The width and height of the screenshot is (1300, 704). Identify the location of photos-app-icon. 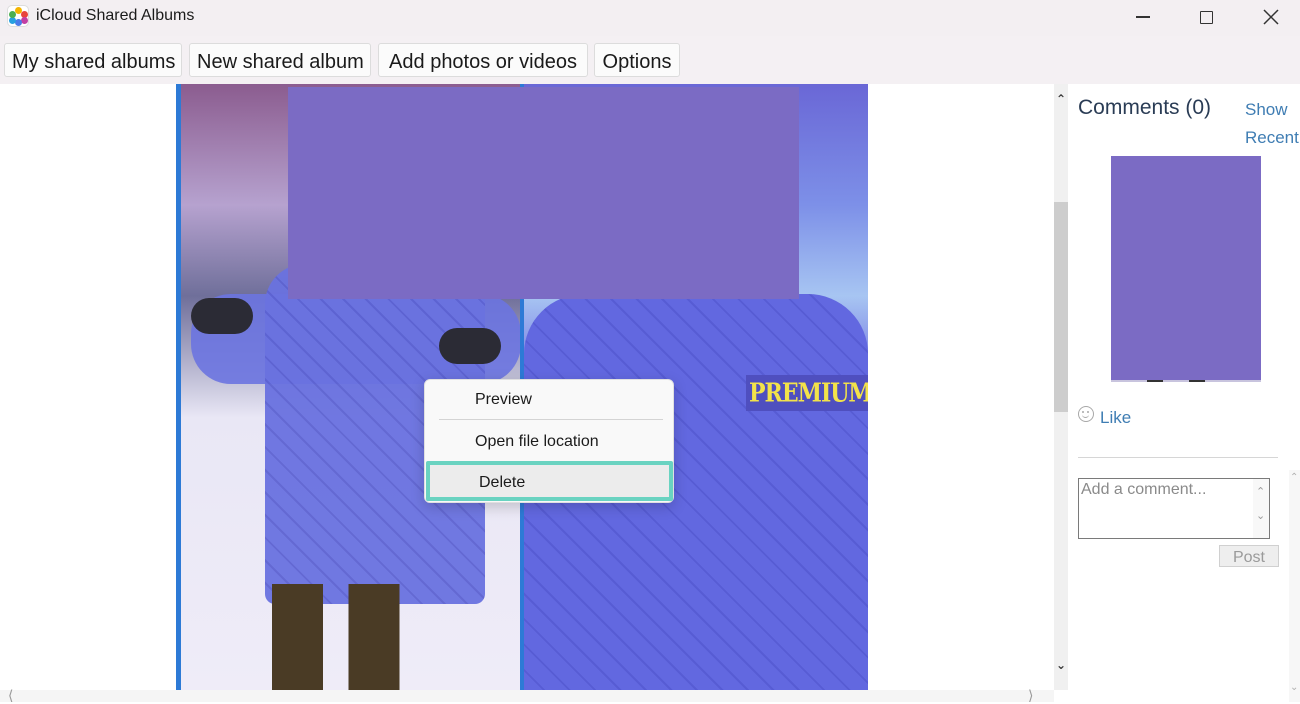
(18, 16).